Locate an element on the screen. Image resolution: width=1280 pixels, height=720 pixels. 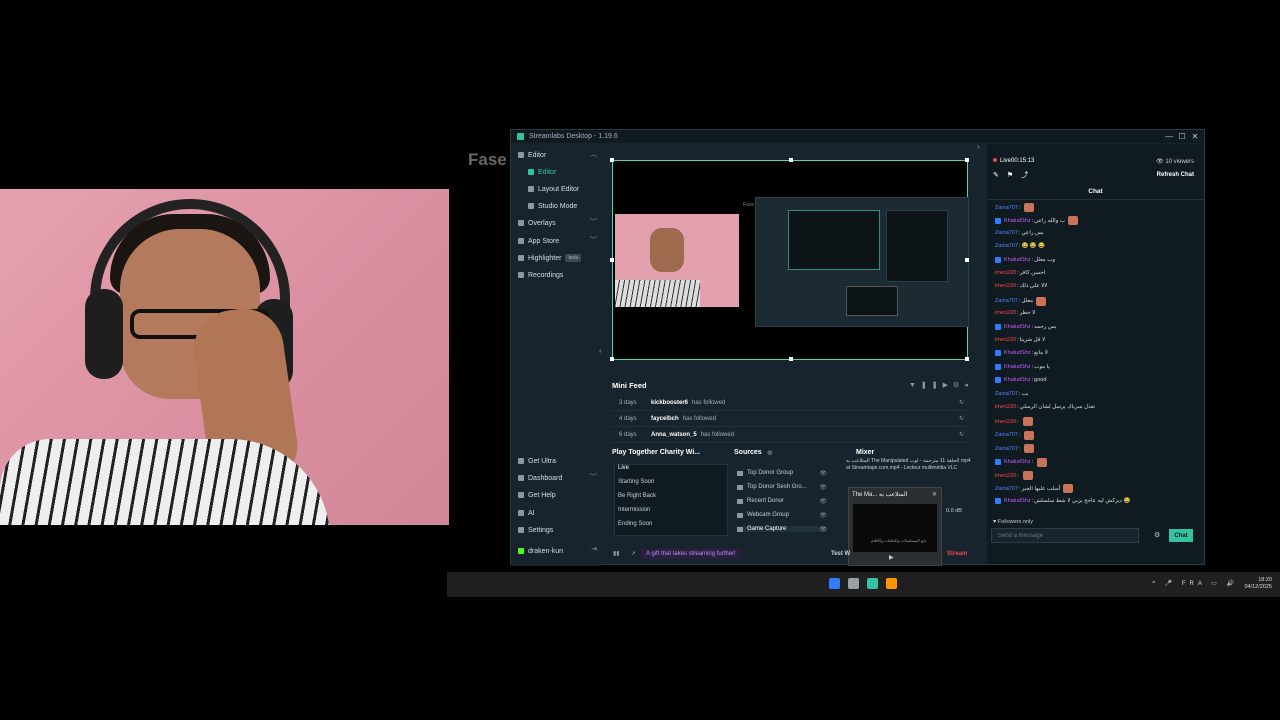
chevron-left-icon: ‹ is located at coordinates (600, 350).